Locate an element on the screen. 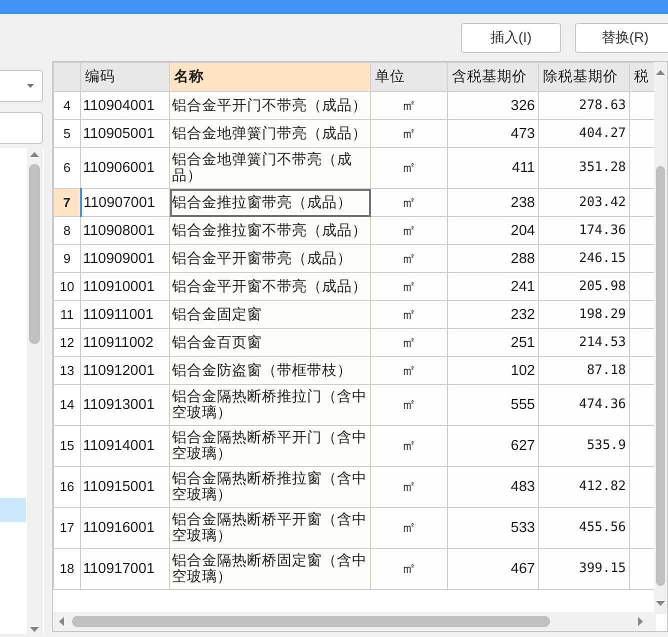 Image resolution: width=668 pixels, height=637 pixels. price-cell: 483 is located at coordinates (493, 487).